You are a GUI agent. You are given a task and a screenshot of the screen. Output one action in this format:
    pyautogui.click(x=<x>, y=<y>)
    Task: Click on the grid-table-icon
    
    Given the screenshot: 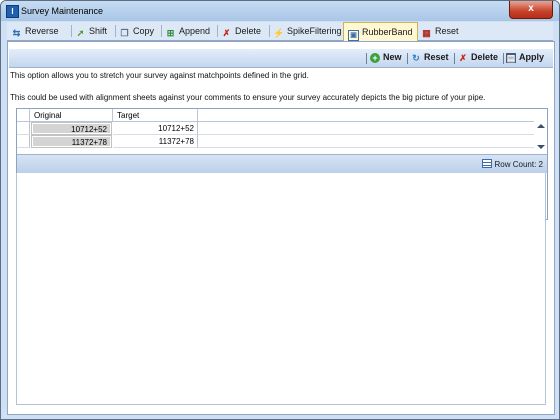 What is the action you would take?
    pyautogui.click(x=486, y=163)
    